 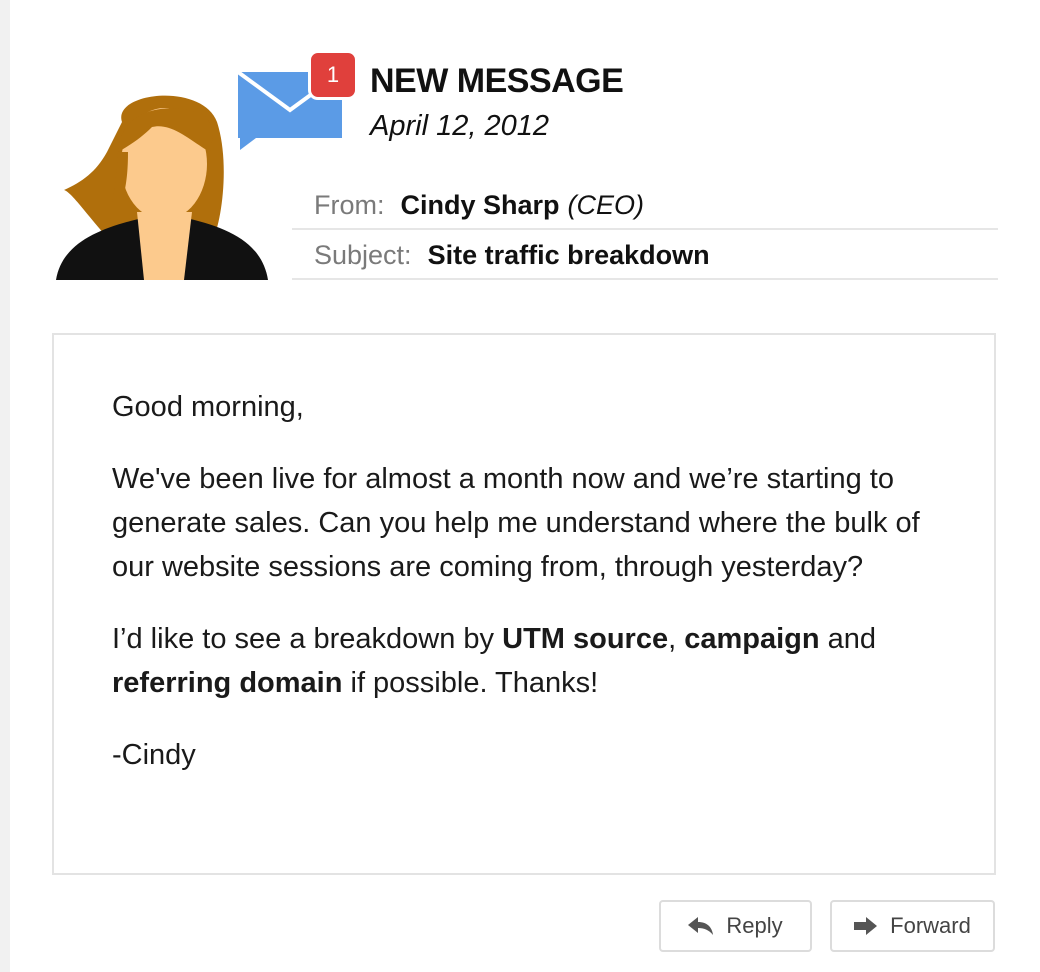 I want to click on signature: -Cindy, so click(x=154, y=755).